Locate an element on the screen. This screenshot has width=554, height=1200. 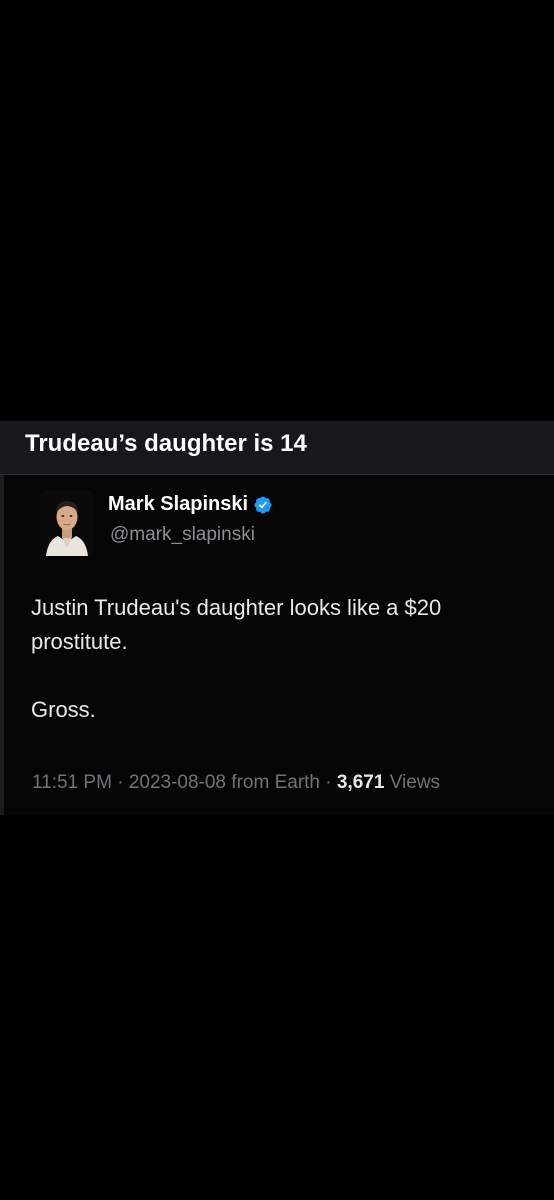
author-display-name: Mark Slapinski is located at coordinates (178, 504).